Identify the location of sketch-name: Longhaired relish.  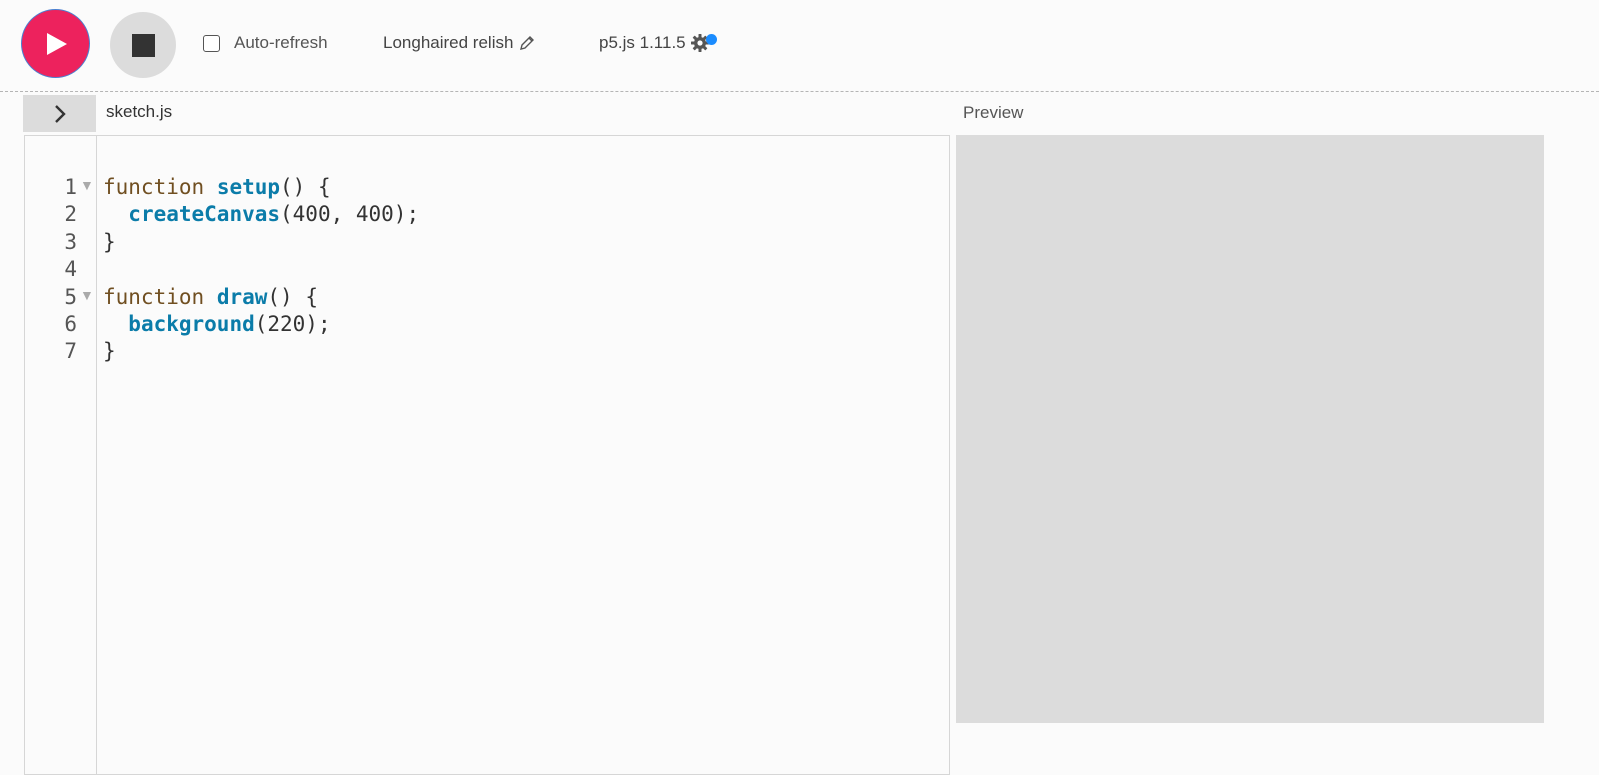
(459, 43).